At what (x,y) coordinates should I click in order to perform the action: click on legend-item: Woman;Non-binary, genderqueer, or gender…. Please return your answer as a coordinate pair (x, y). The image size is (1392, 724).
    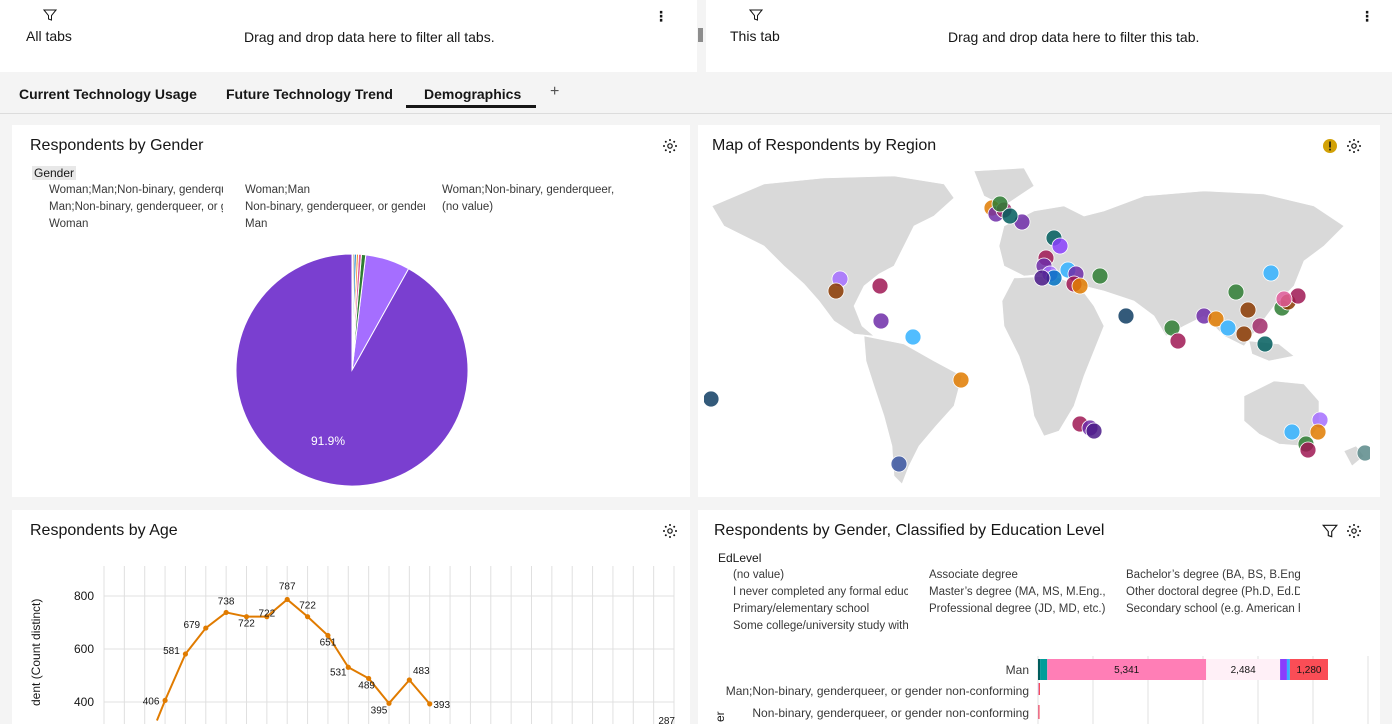
    Looking at the image, I should click on (529, 190).